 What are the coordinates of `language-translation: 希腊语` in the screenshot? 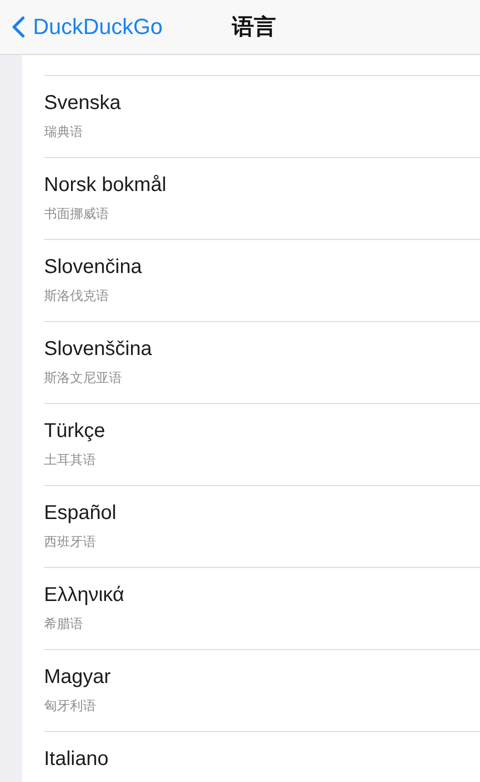 It's located at (63, 624).